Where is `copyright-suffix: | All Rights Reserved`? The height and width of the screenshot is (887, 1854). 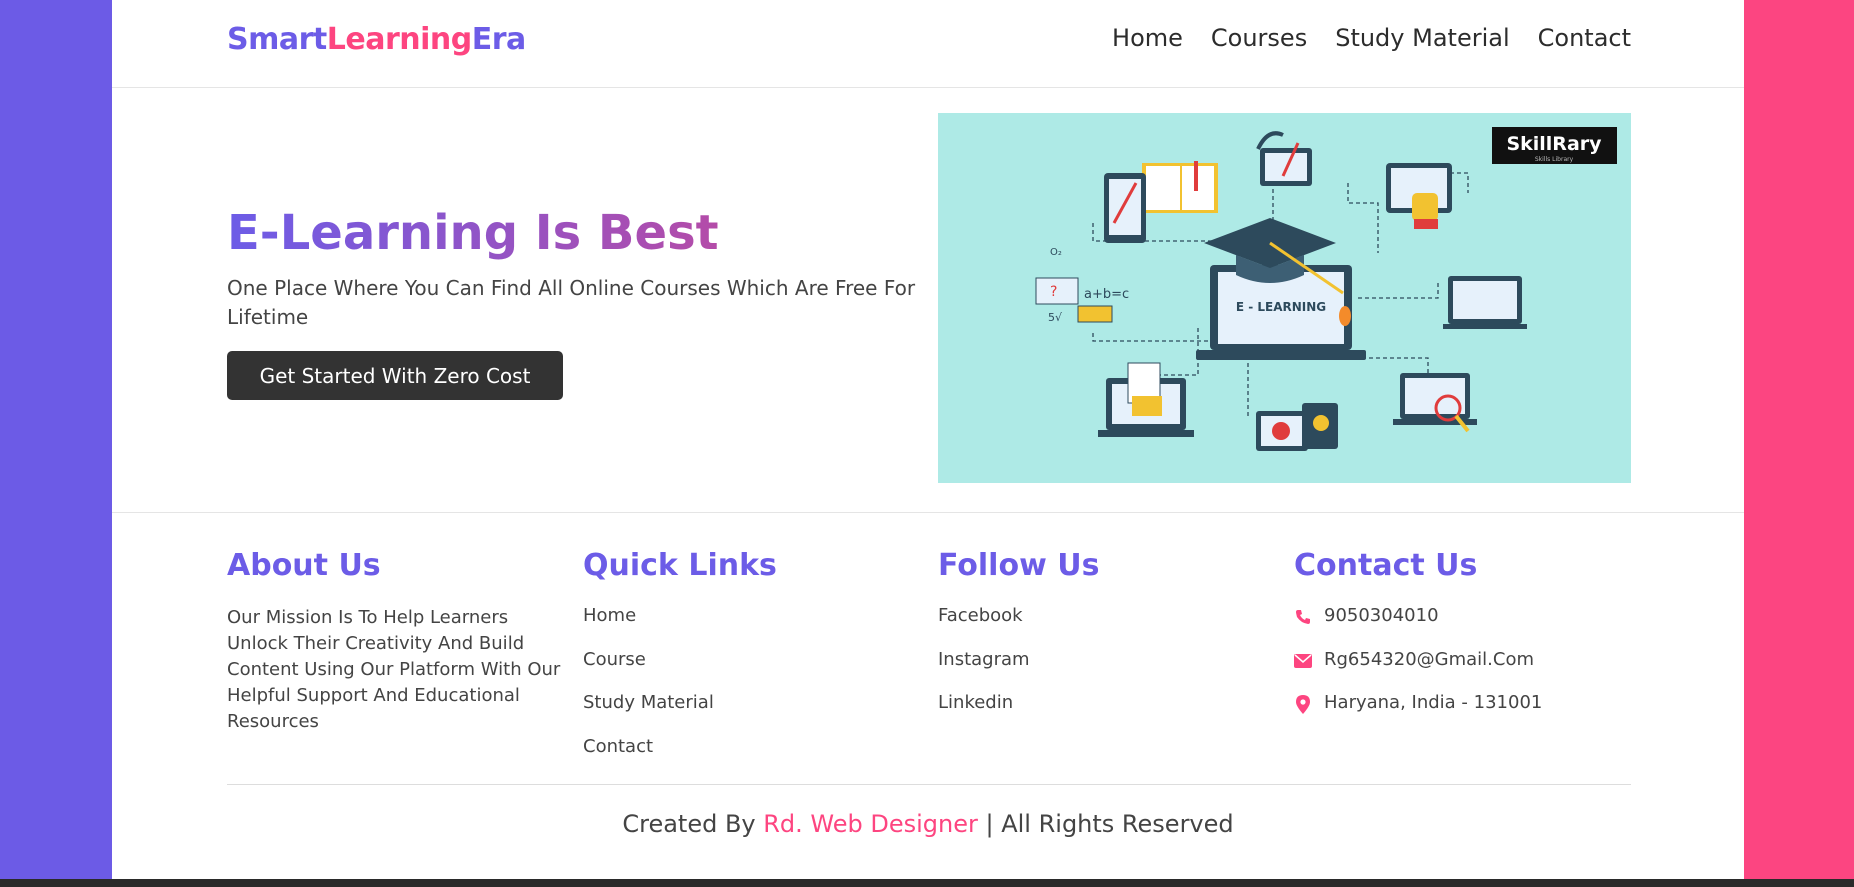 copyright-suffix: | All Rights Reserved is located at coordinates (1105, 824).